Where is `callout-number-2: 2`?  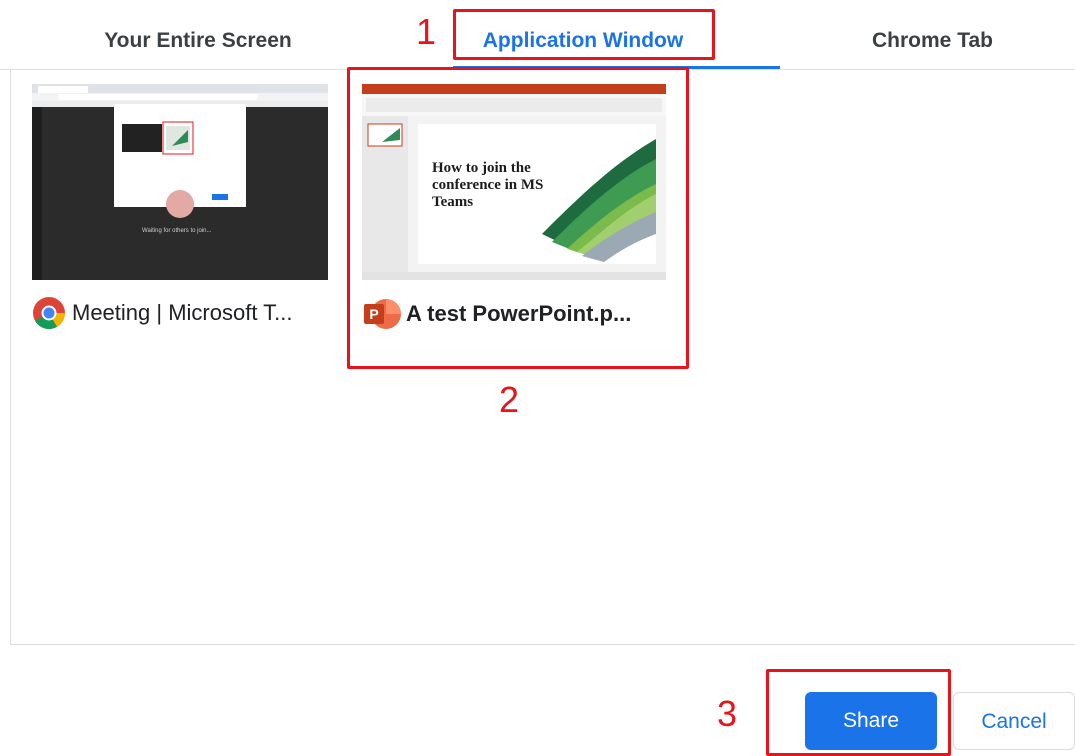 callout-number-2: 2 is located at coordinates (509, 399).